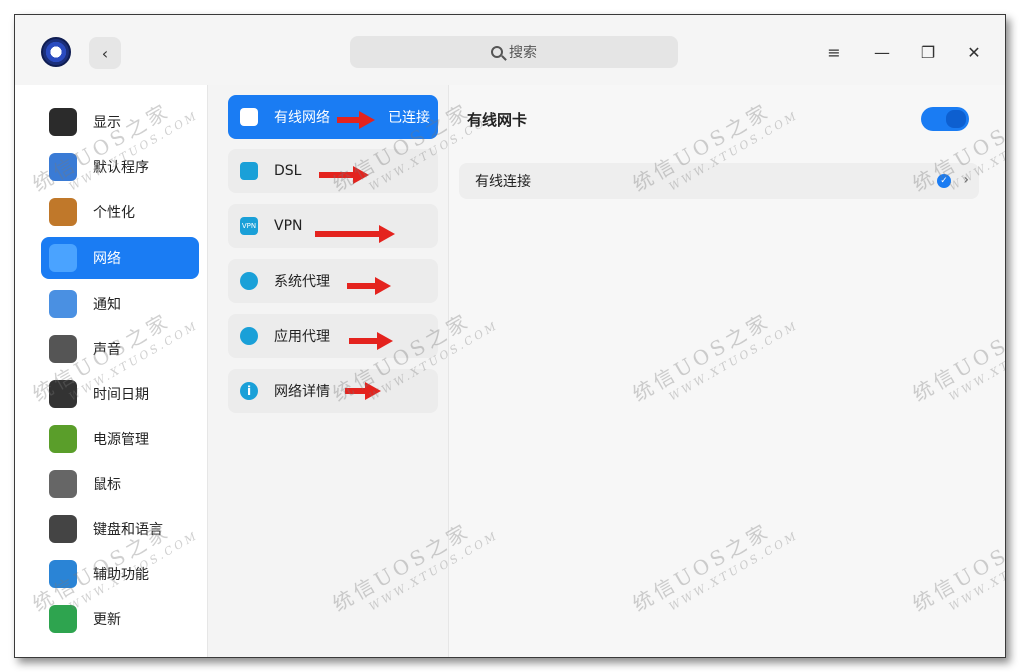 The width and height of the screenshot is (1024, 672). I want to click on connection-row: 有线连接 ✓ ›, so click(719, 181).